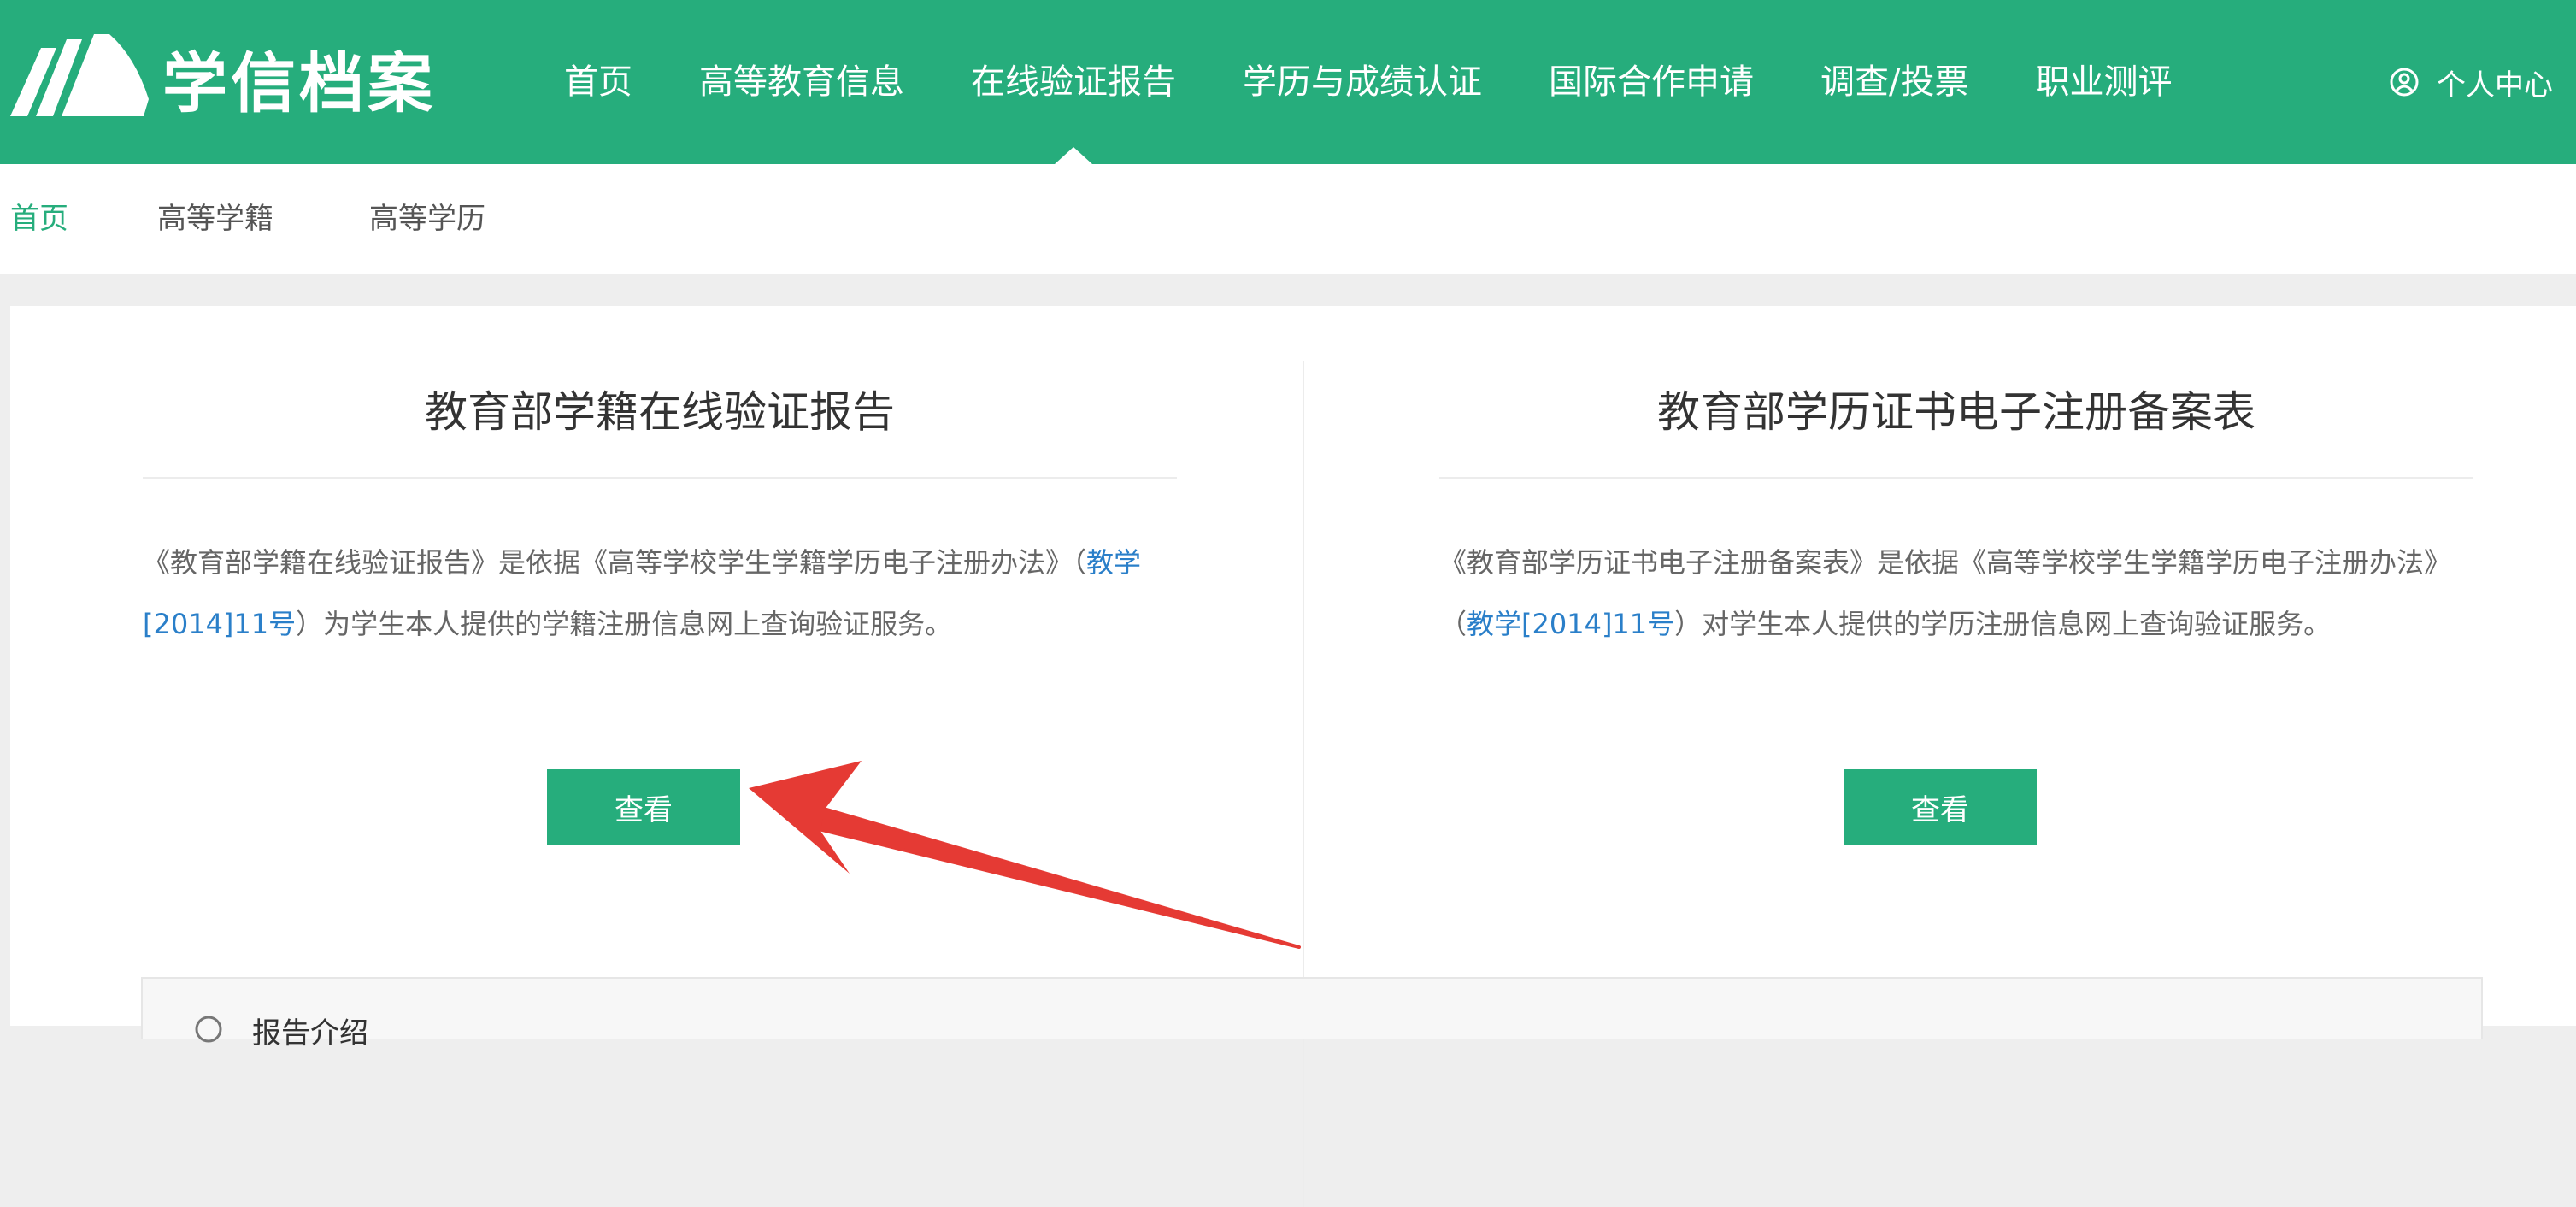  Describe the element at coordinates (1312, 1014) in the screenshot. I see `report-intro-panel: 报告介绍` at that location.